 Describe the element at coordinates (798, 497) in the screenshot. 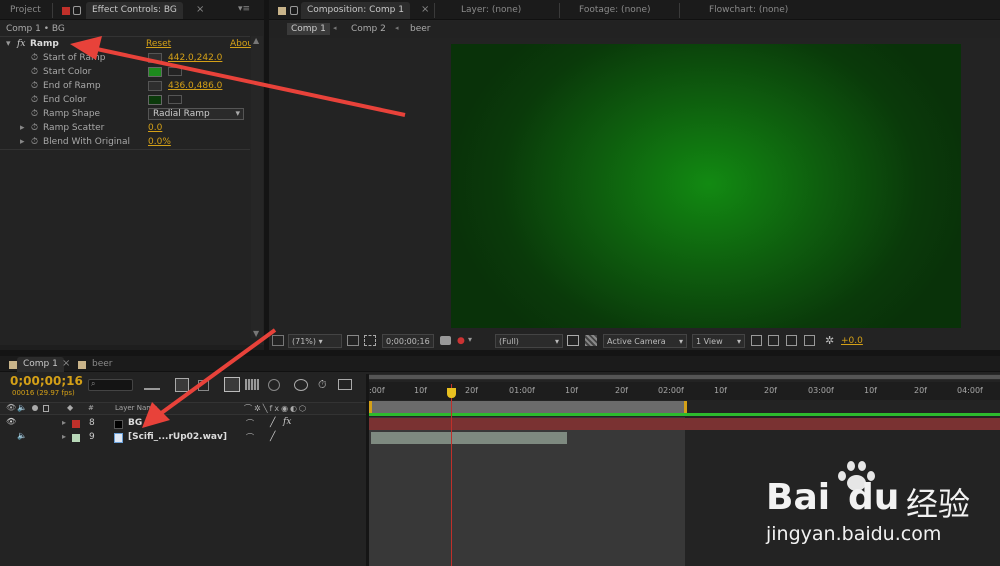

I see `watermark-brand: Bai` at that location.